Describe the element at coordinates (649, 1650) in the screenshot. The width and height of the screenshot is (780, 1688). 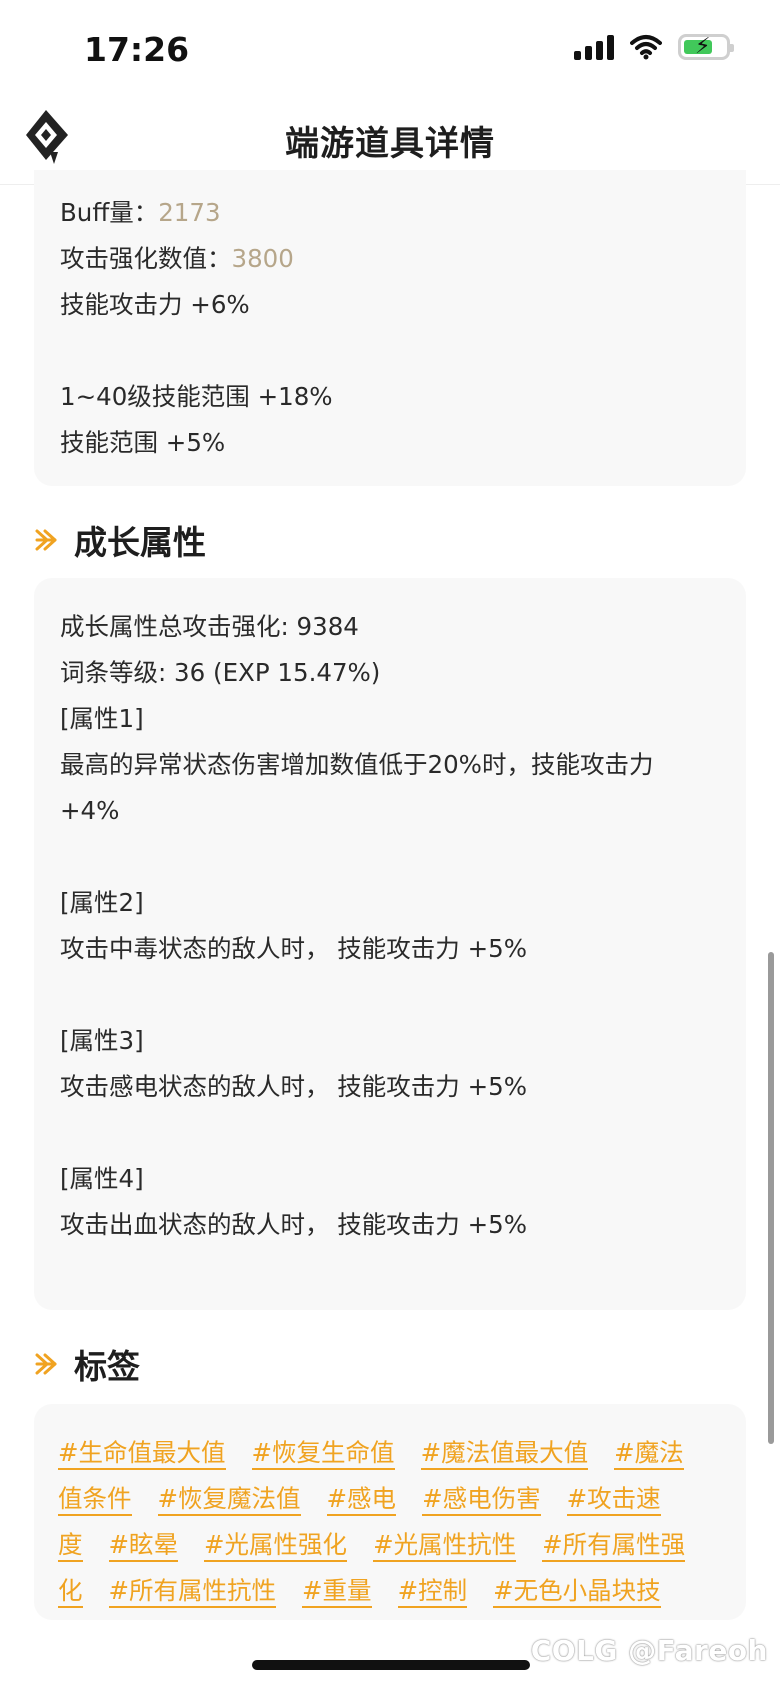
I see `watermark: COLG @Fareoh` at that location.